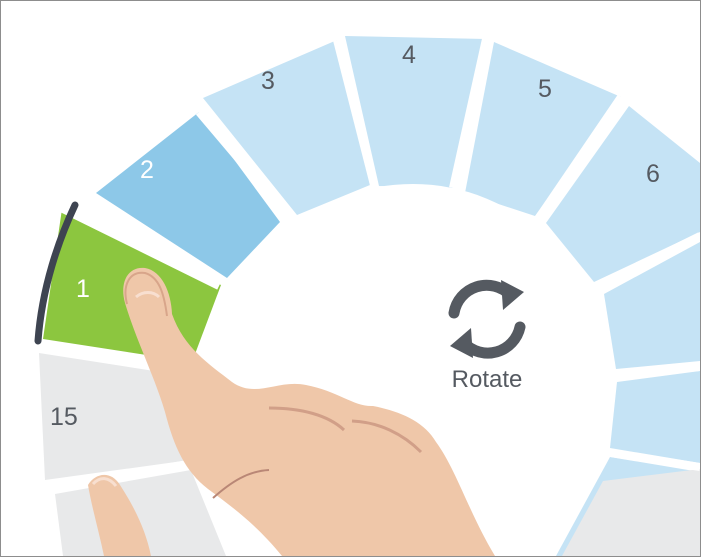 This screenshot has height=557, width=701. What do you see at coordinates (487, 379) in the screenshot?
I see `rotate-label: Rotate` at bounding box center [487, 379].